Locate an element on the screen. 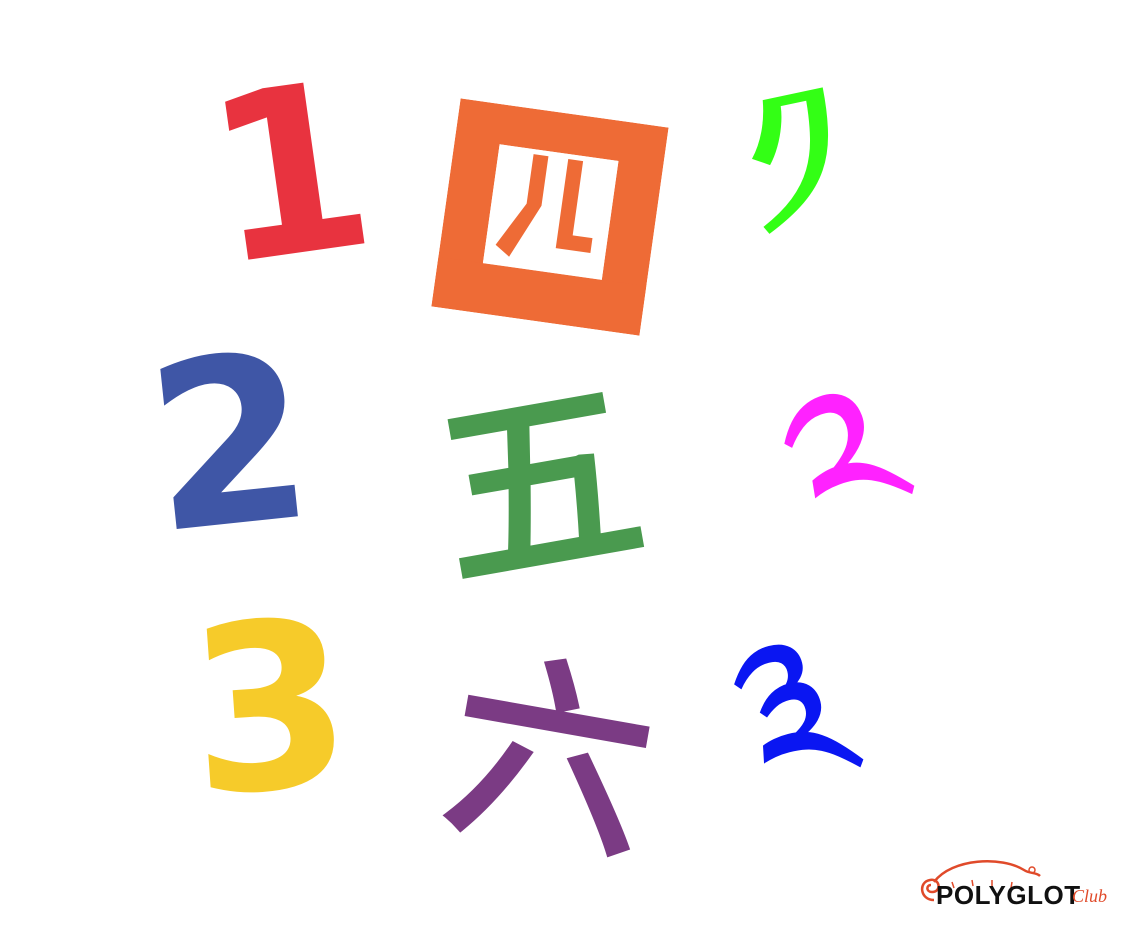  numeral-one-western: 1 is located at coordinates (290, 174).